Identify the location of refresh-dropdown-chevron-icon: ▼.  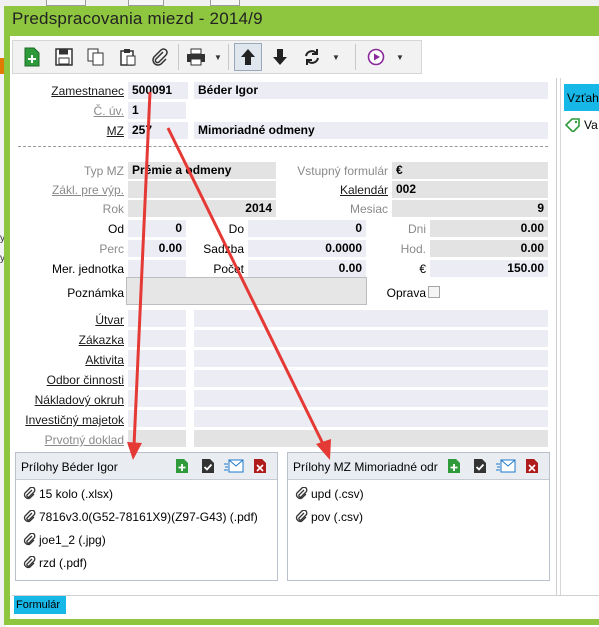
(336, 57).